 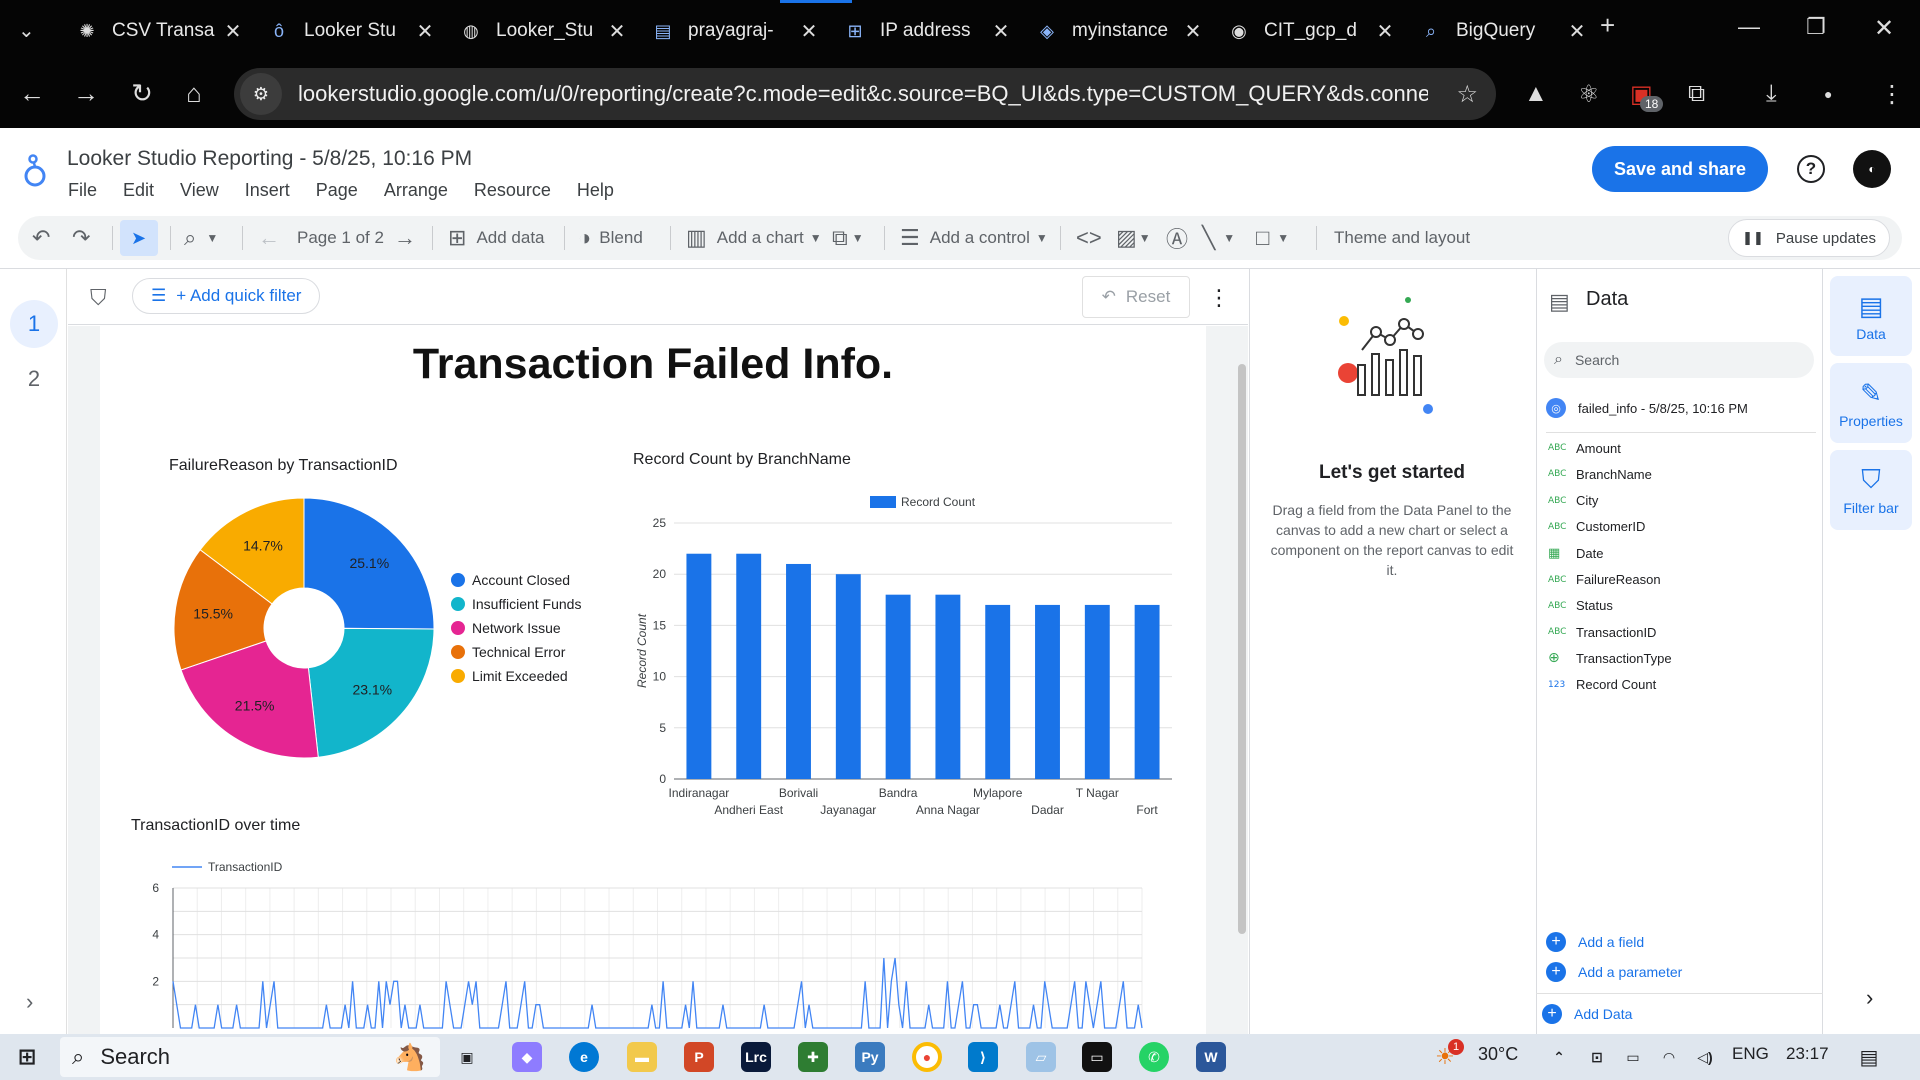 What do you see at coordinates (1816, 27) in the screenshot?
I see `restore-icon: ❐` at bounding box center [1816, 27].